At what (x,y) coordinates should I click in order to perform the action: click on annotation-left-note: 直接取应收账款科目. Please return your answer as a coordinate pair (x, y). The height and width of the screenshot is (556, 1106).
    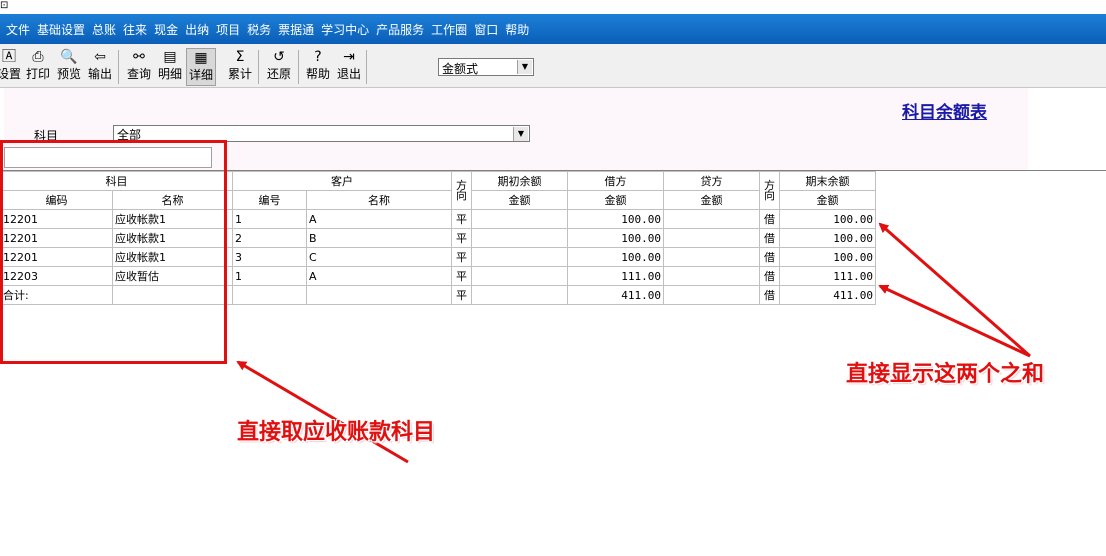
    Looking at the image, I should click on (336, 432).